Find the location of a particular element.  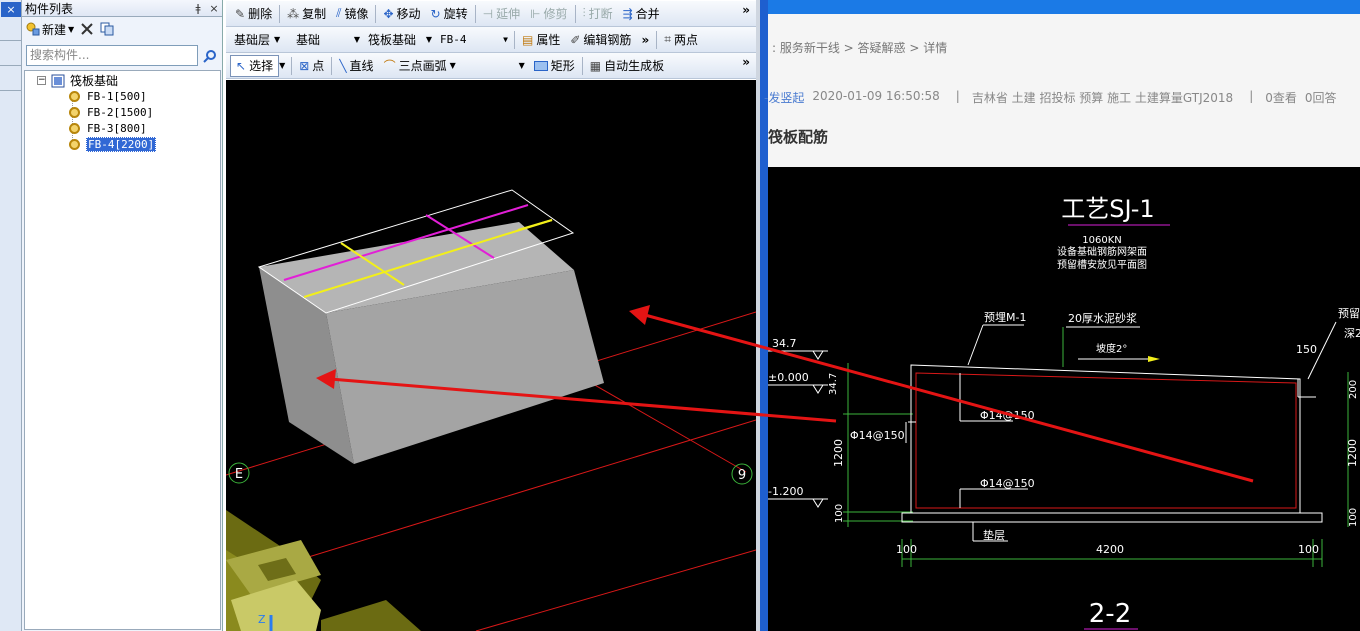

mirror-button: ⫽ 镜像 is located at coordinates (352, 14).